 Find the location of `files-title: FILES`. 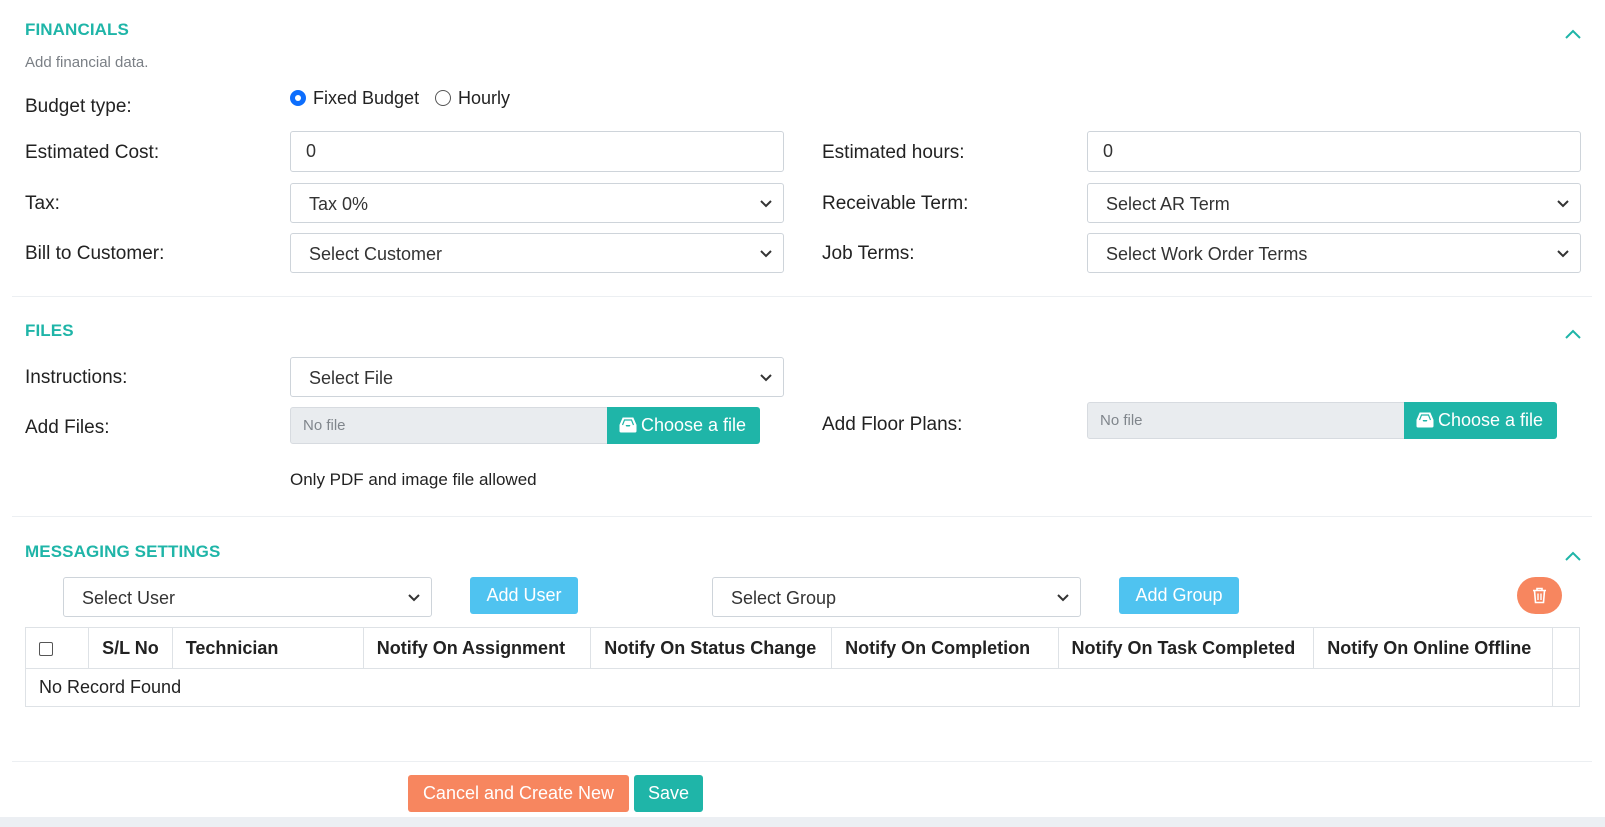

files-title: FILES is located at coordinates (49, 330).